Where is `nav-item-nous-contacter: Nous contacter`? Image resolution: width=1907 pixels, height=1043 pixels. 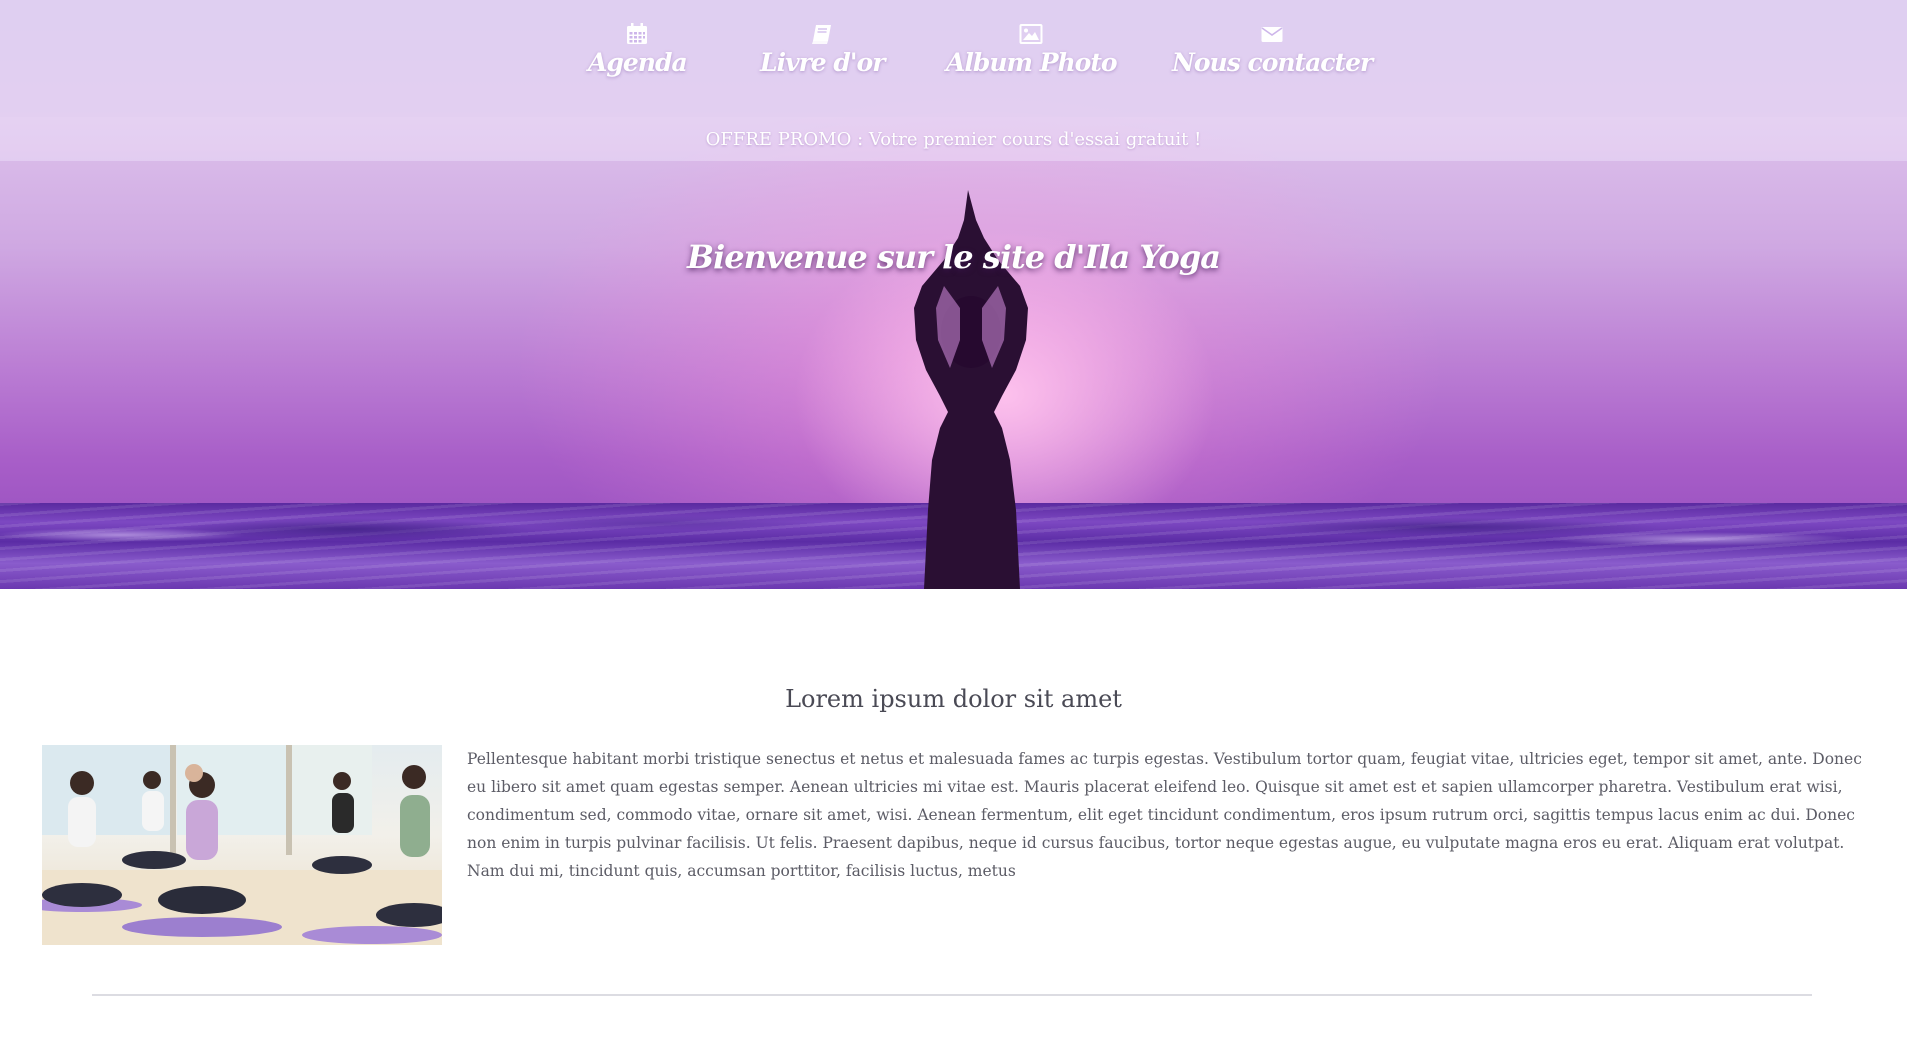 nav-item-nous-contacter: Nous contacter is located at coordinates (1272, 50).